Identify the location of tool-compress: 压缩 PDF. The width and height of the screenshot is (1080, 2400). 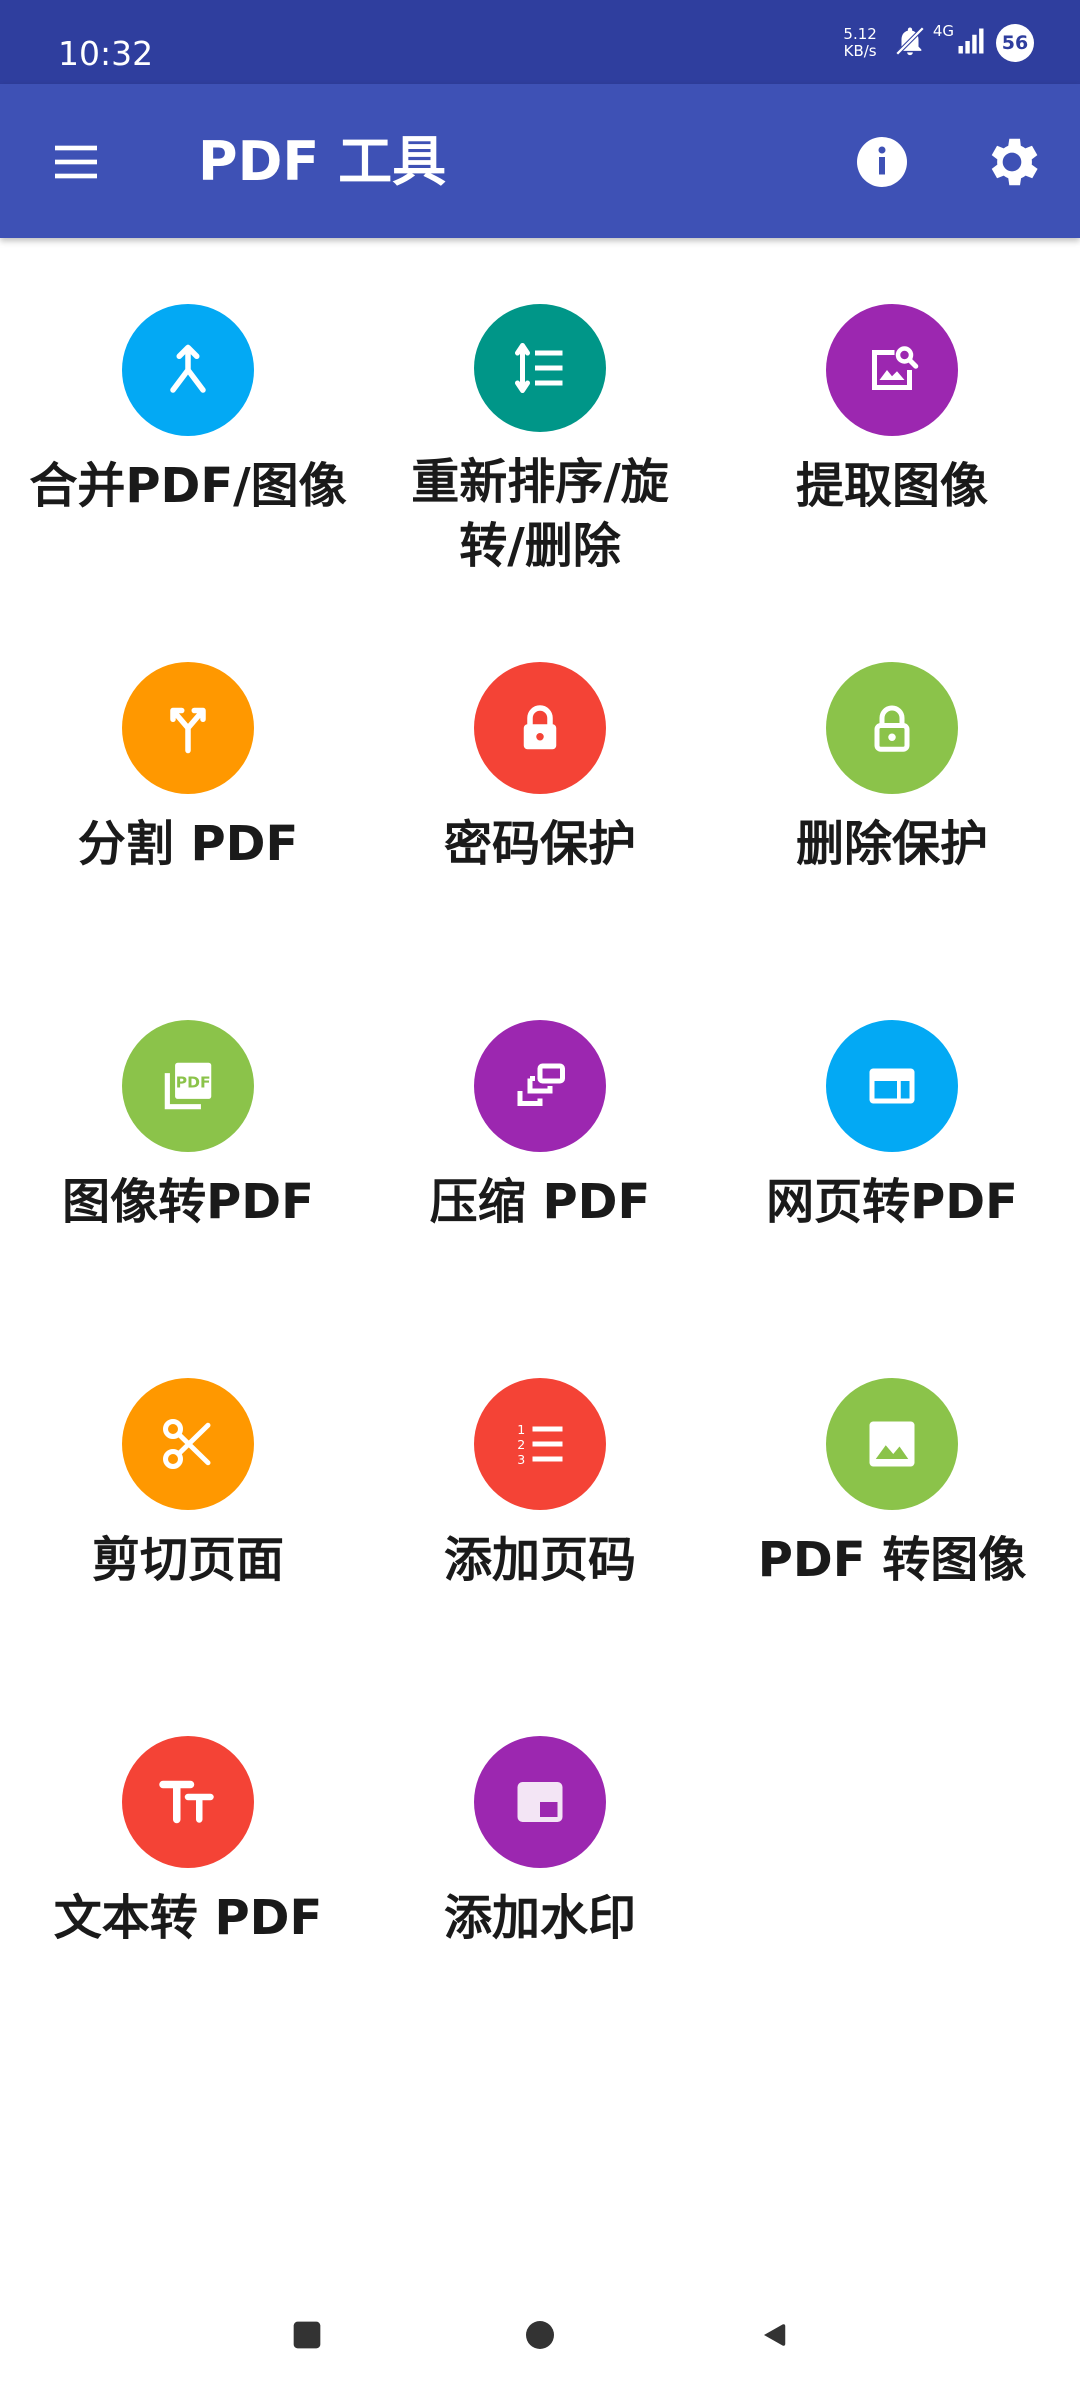
(540, 1124).